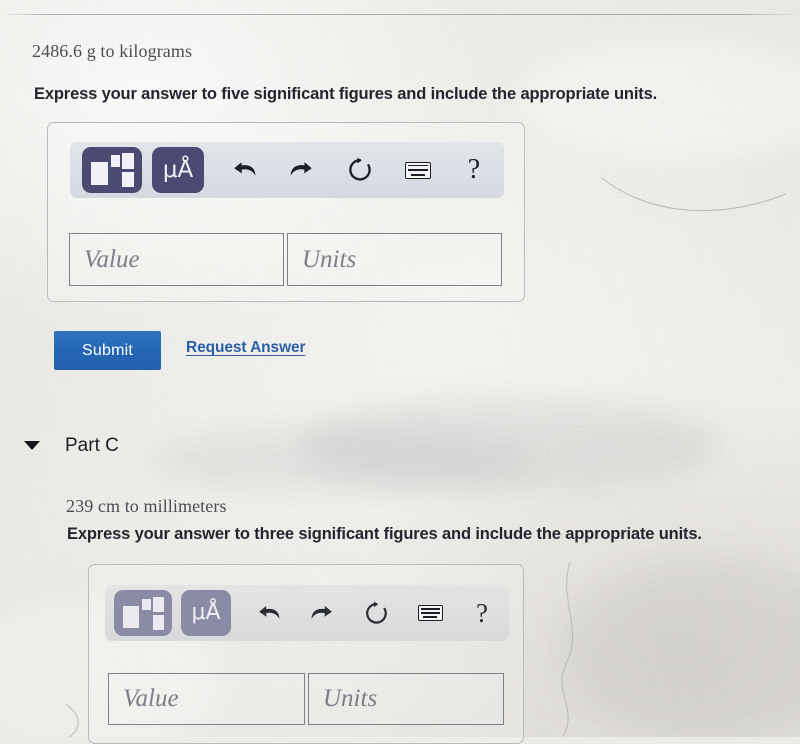  I want to click on part-b-answer-panel: μÅ ? Value Units, so click(286, 212).